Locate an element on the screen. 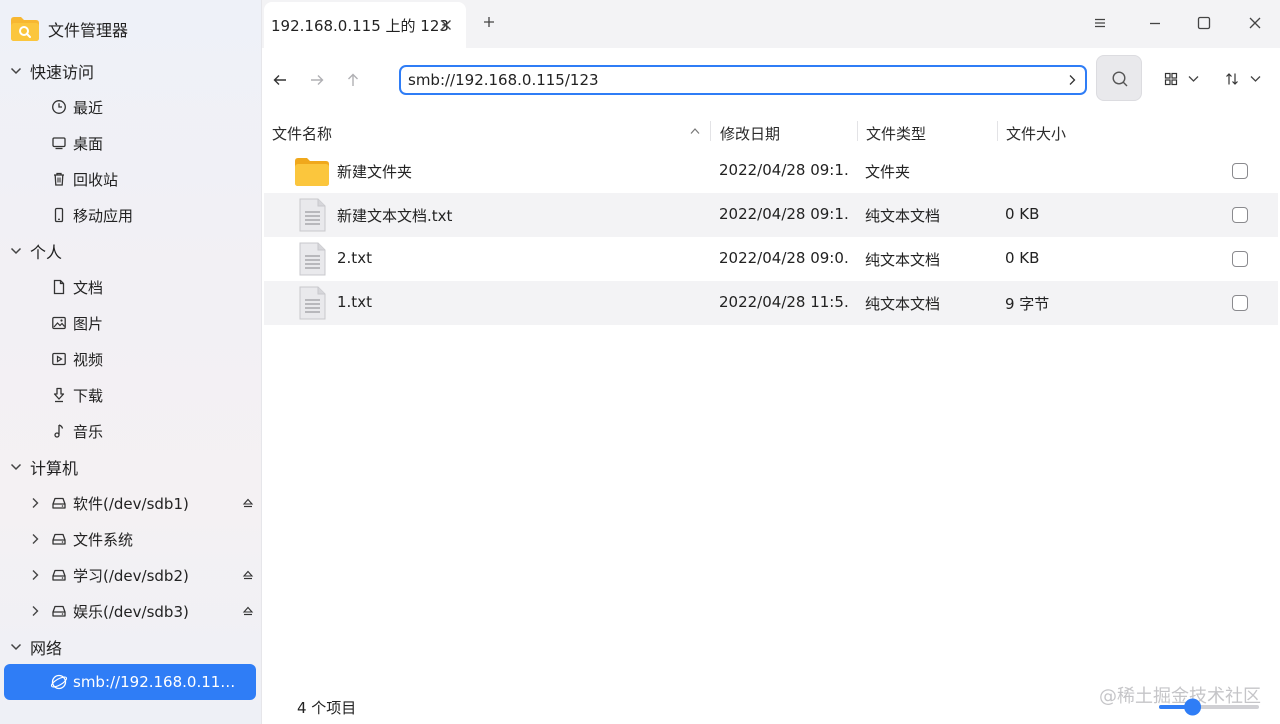 This screenshot has width=1280, height=724. sidebar-group-label: 个人 is located at coordinates (46, 252).